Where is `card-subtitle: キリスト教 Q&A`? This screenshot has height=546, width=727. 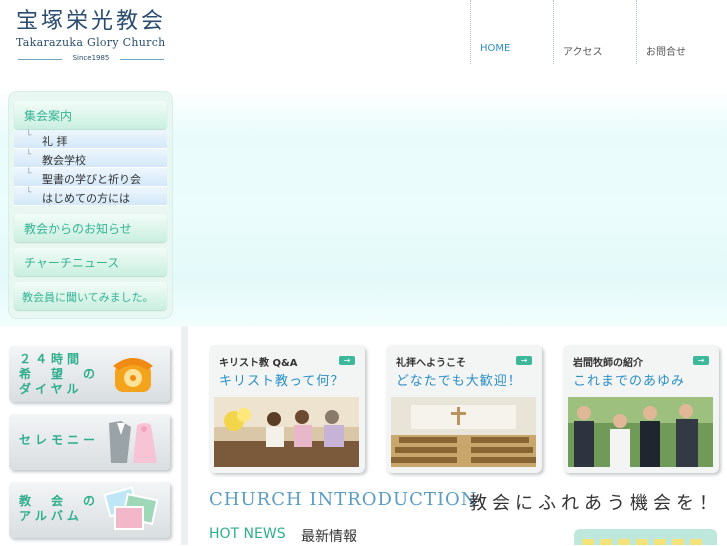 card-subtitle: キリスト教 Q&A is located at coordinates (258, 363).